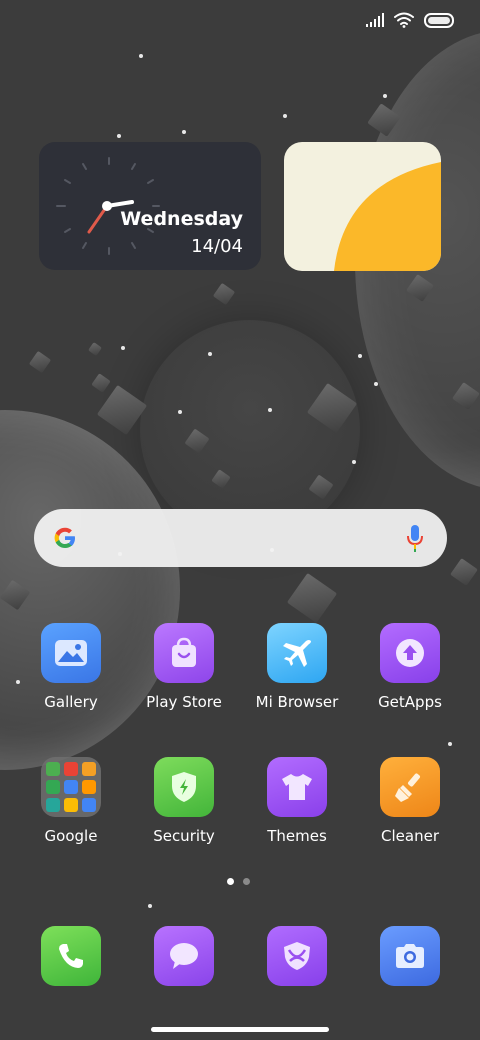  I want to click on clock-date-label: 14/04, so click(217, 246).